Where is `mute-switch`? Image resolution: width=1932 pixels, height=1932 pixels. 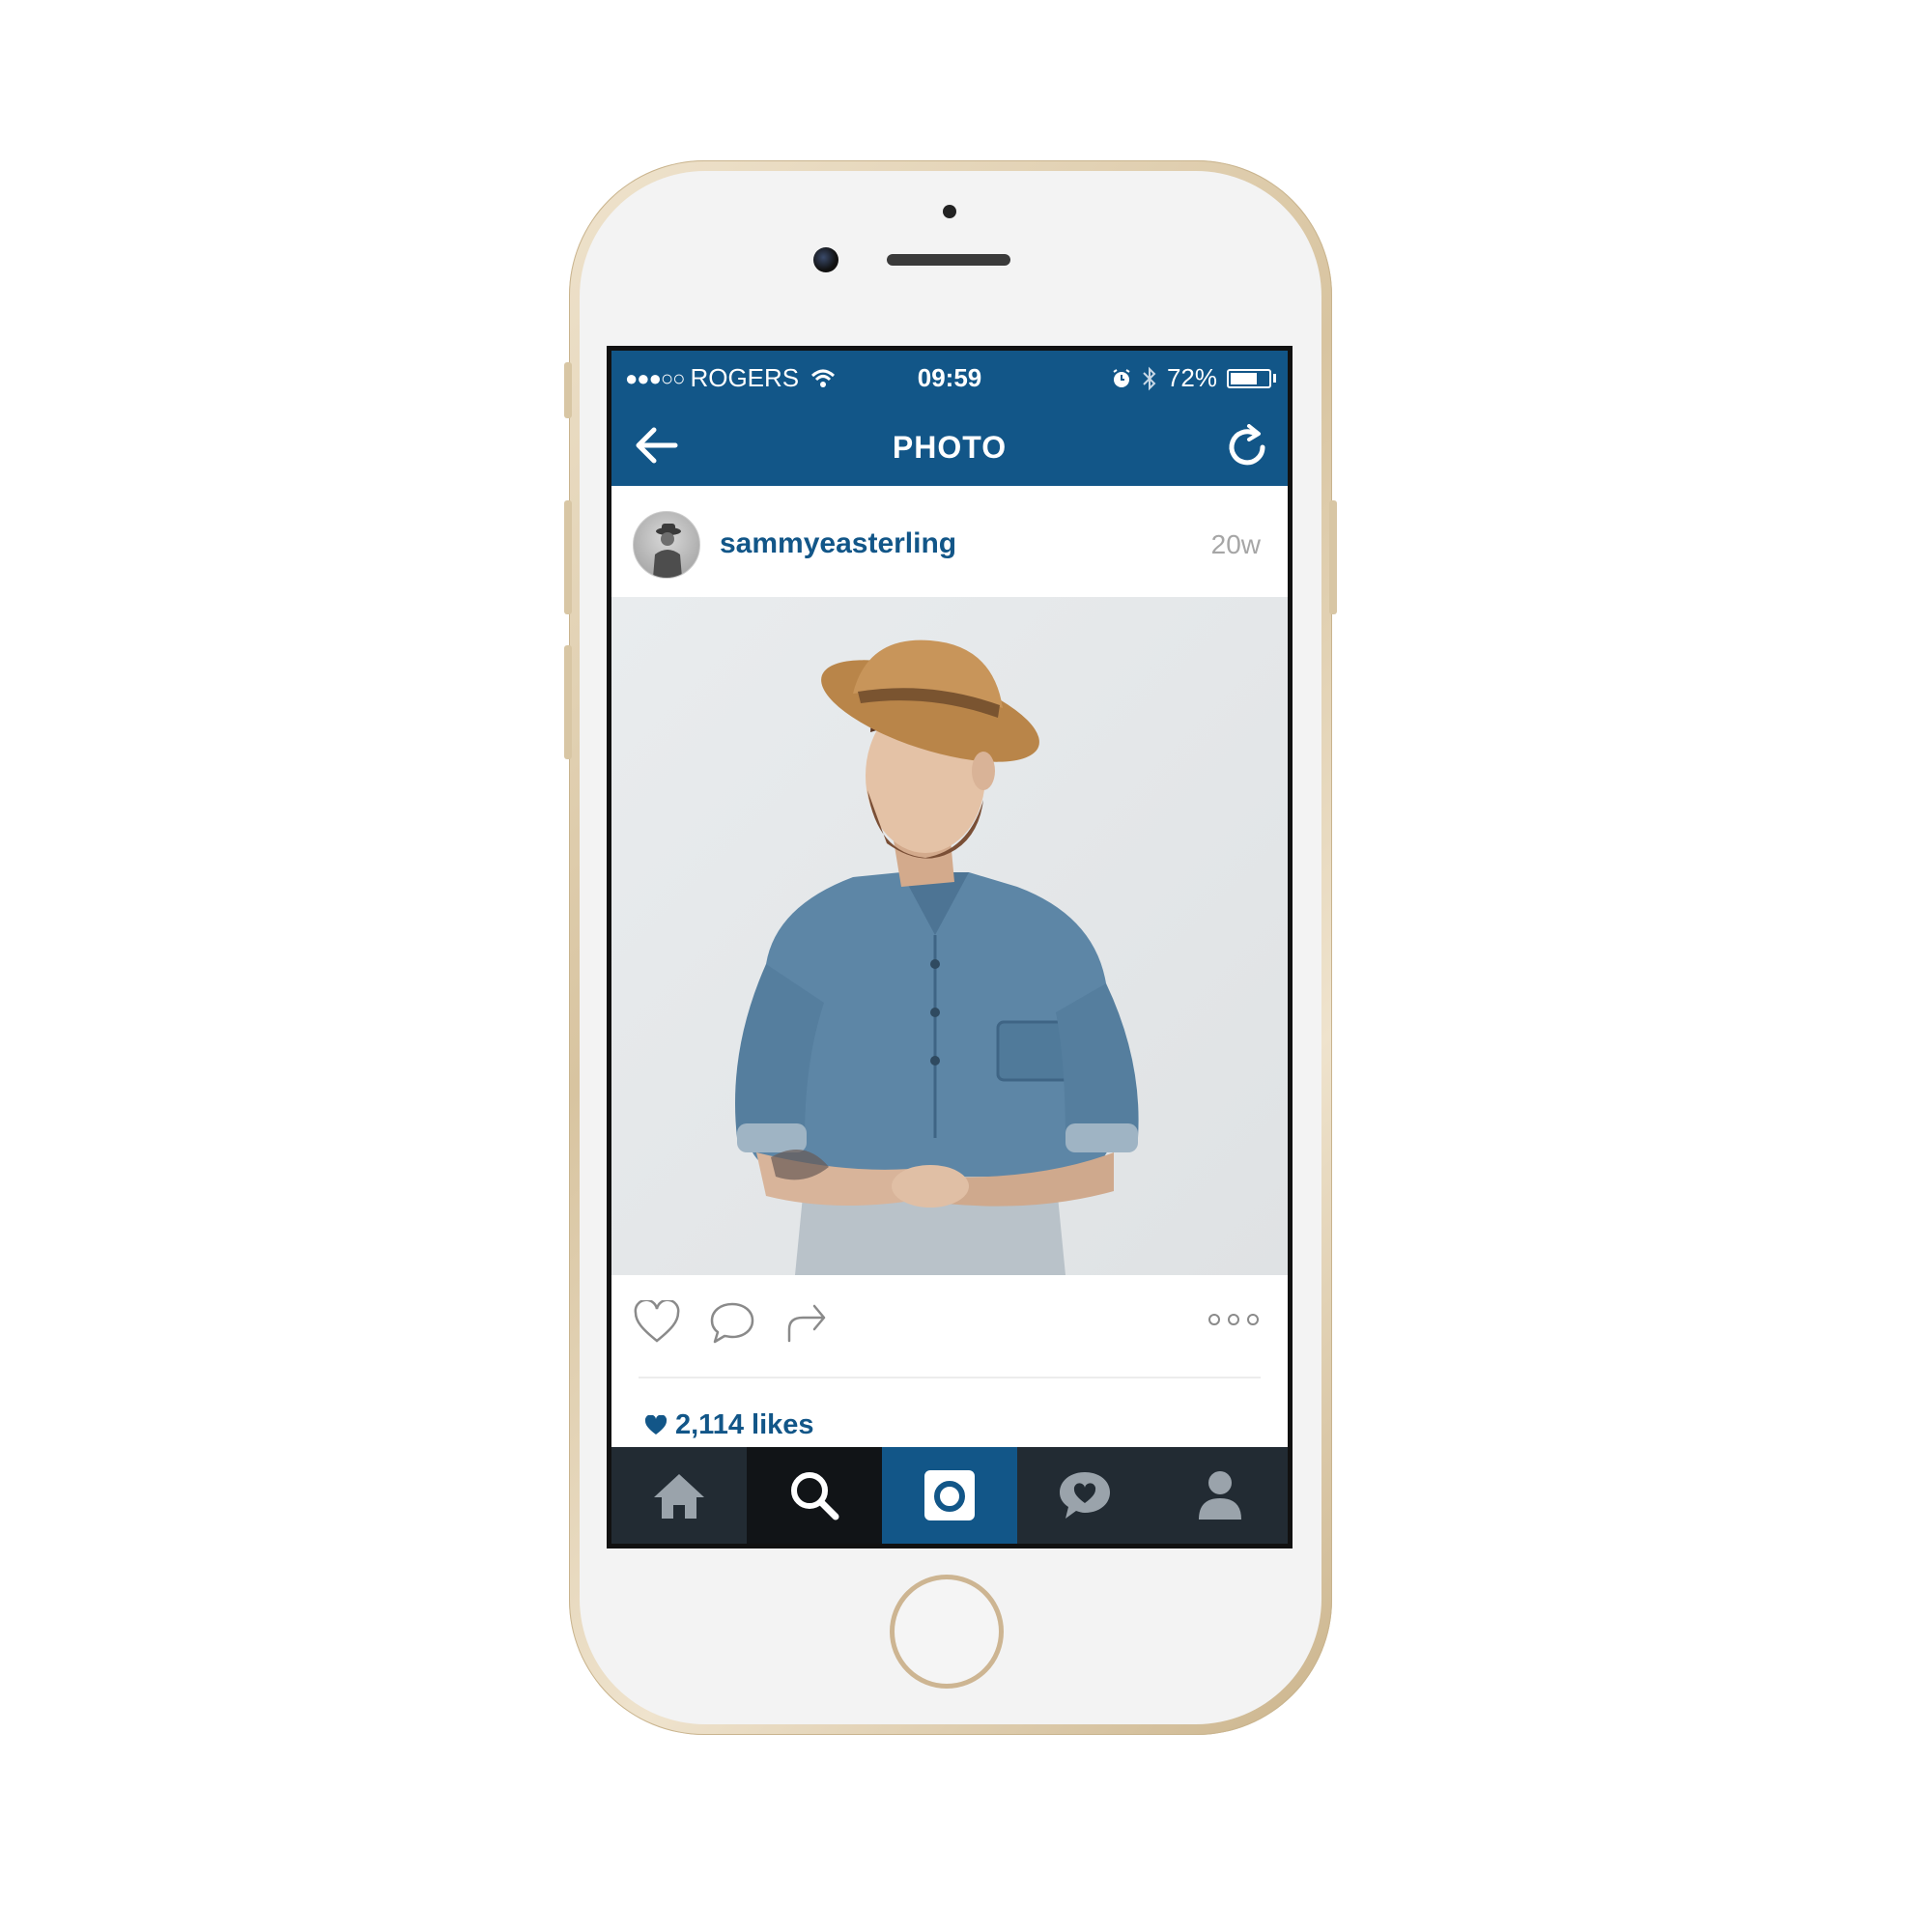 mute-switch is located at coordinates (568, 390).